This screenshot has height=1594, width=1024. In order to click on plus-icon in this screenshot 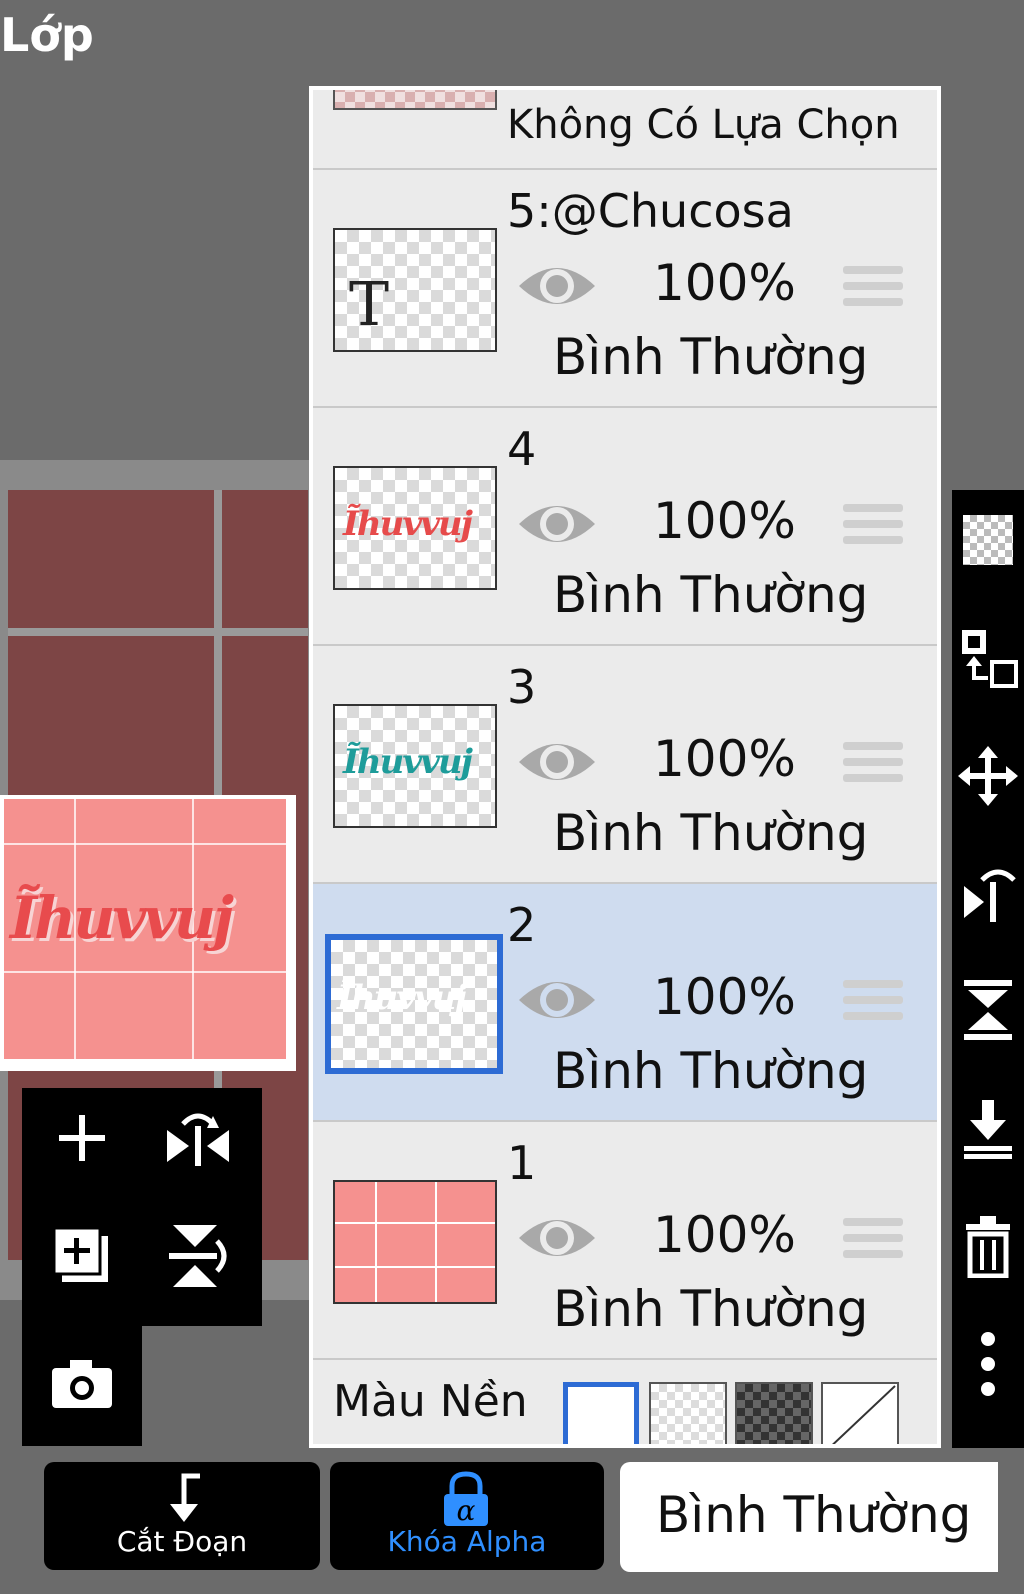, I will do `click(82, 1138)`.